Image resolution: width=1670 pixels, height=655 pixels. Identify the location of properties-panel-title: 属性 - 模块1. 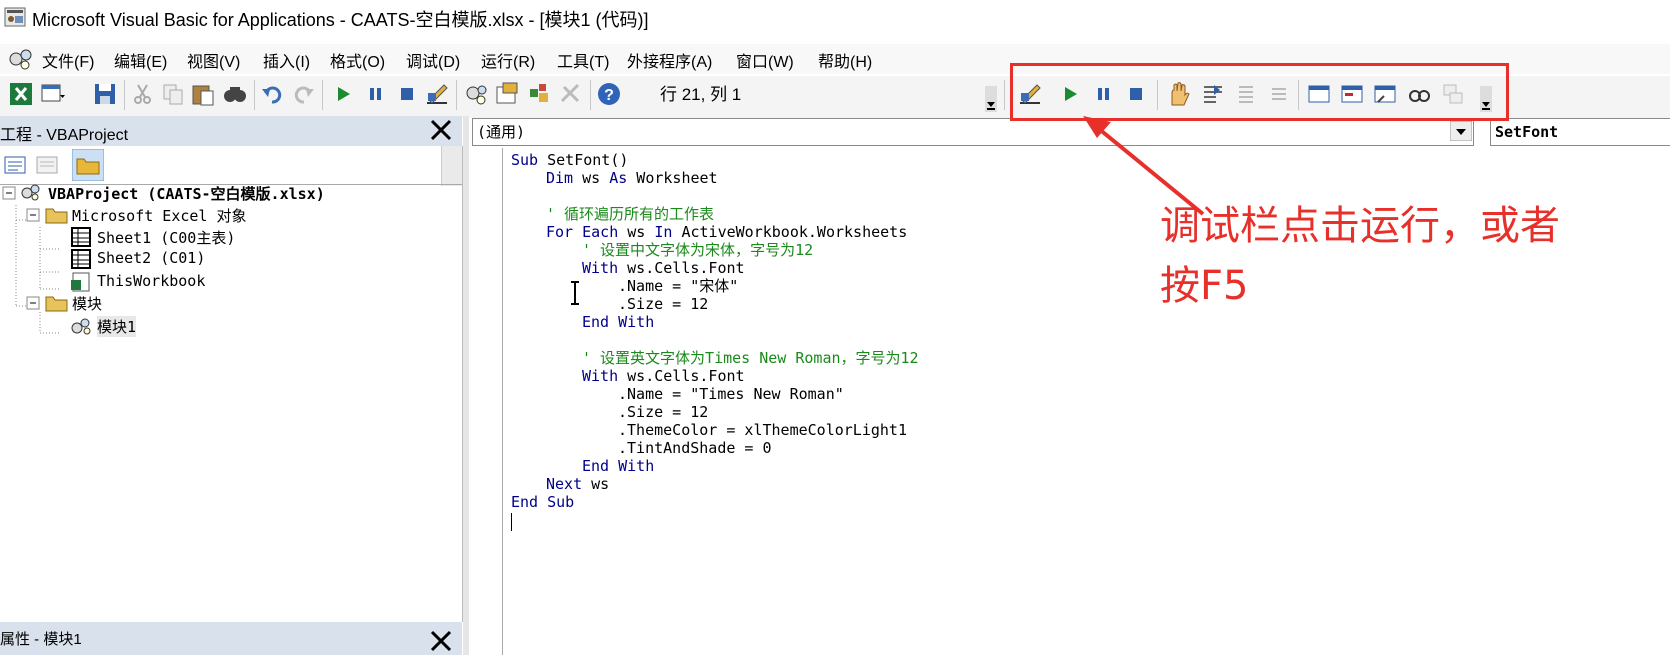
(41, 639).